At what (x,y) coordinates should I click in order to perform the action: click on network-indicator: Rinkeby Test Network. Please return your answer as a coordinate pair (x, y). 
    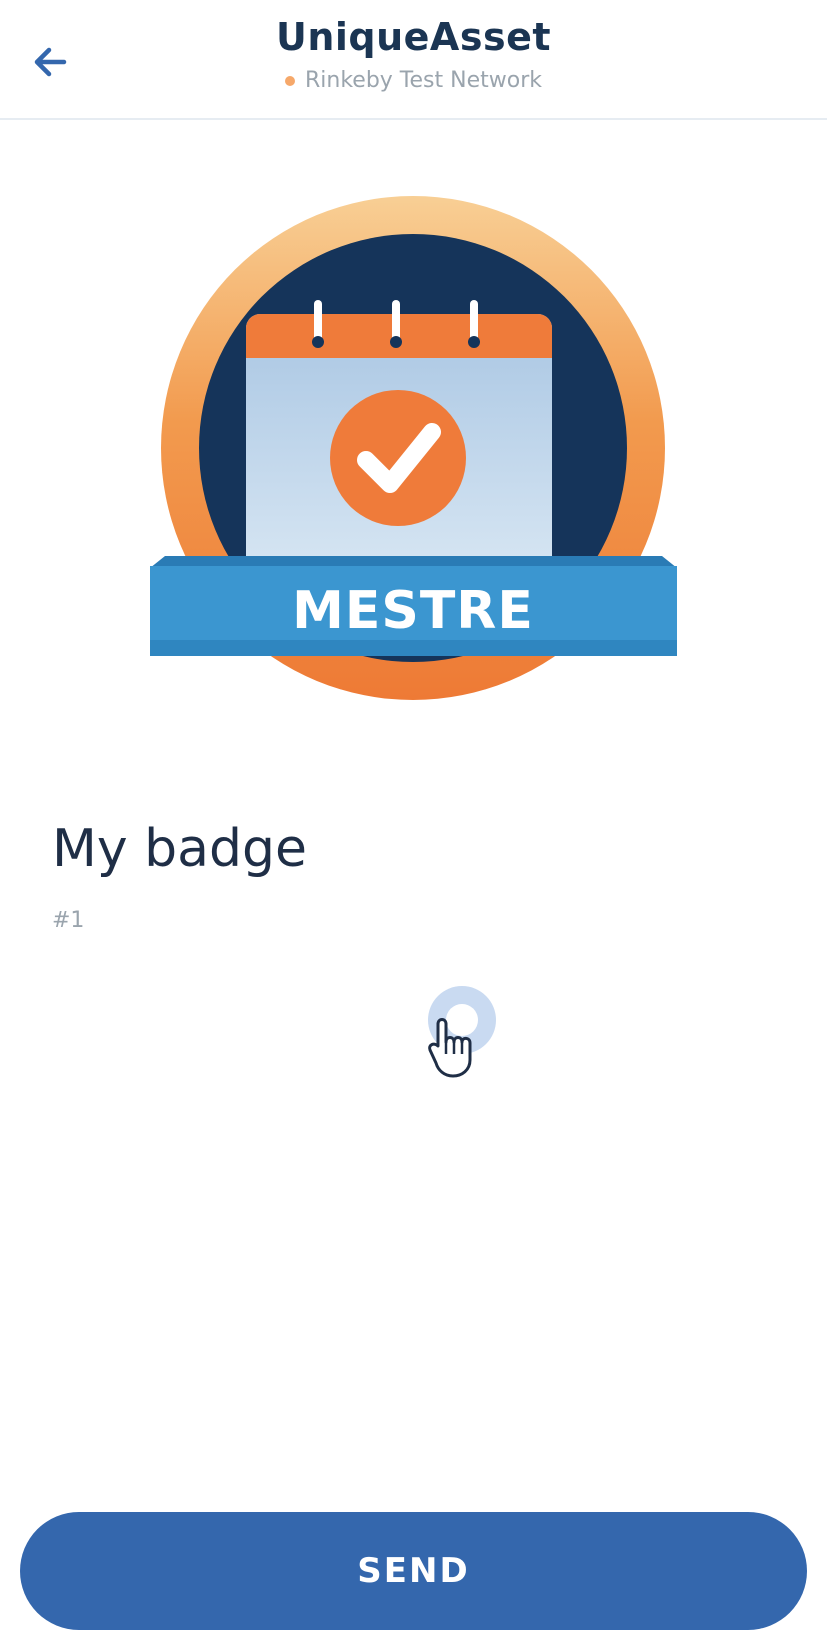
    Looking at the image, I should click on (413, 81).